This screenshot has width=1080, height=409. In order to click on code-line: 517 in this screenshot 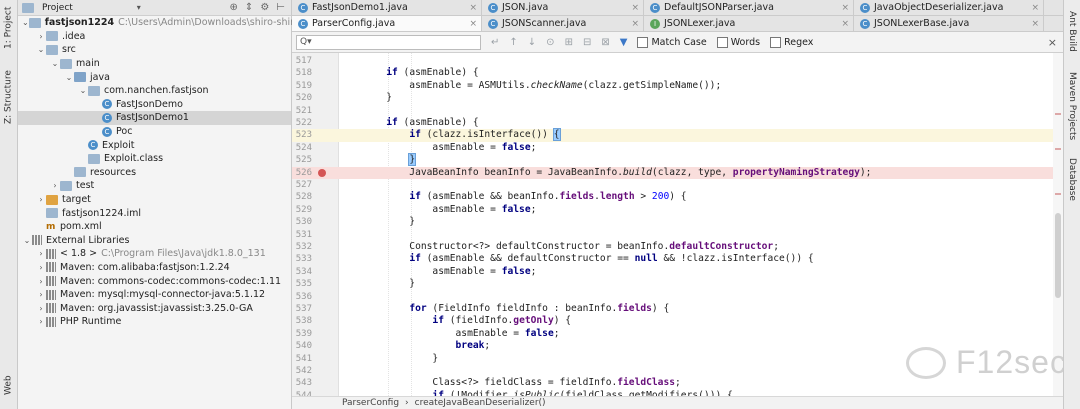, I will do `click(677, 61)`.